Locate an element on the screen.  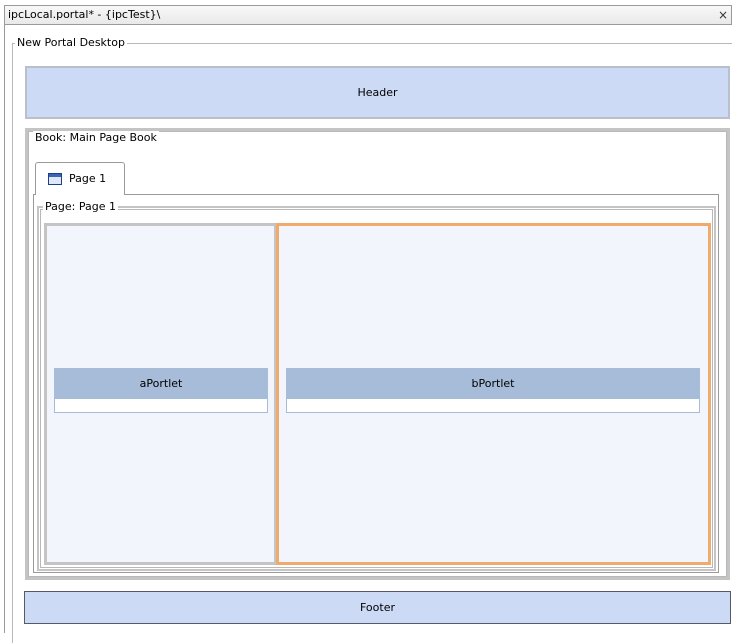
portlet-a: aPortlet is located at coordinates (161, 391).